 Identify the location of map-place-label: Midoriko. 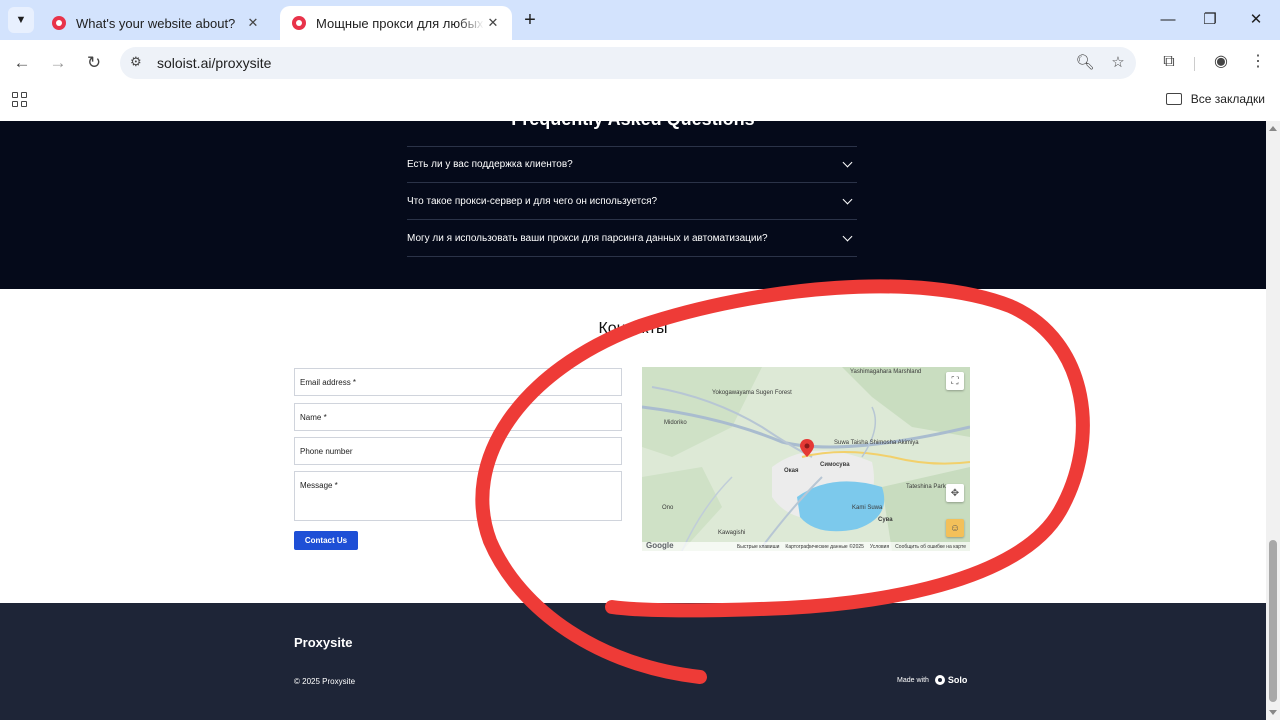
(675, 423).